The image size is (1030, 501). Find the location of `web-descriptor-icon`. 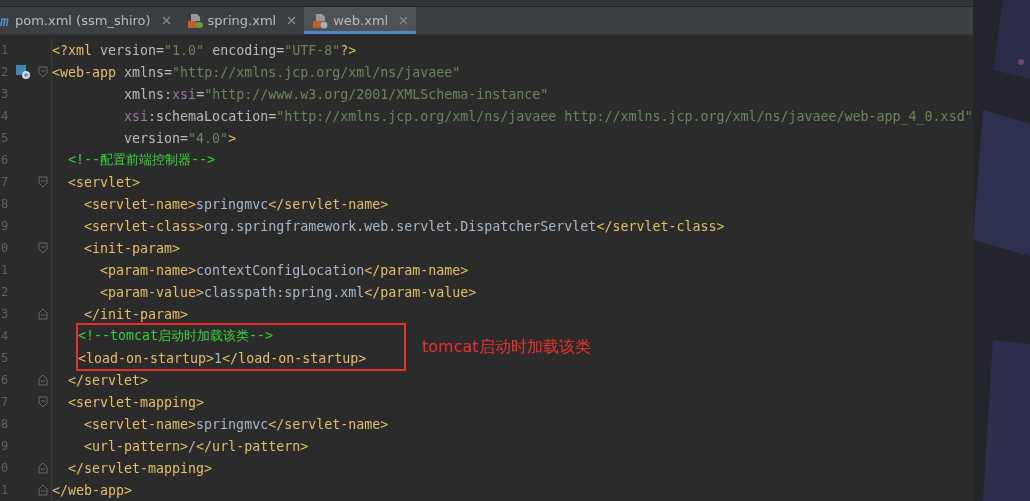

web-descriptor-icon is located at coordinates (23, 72).